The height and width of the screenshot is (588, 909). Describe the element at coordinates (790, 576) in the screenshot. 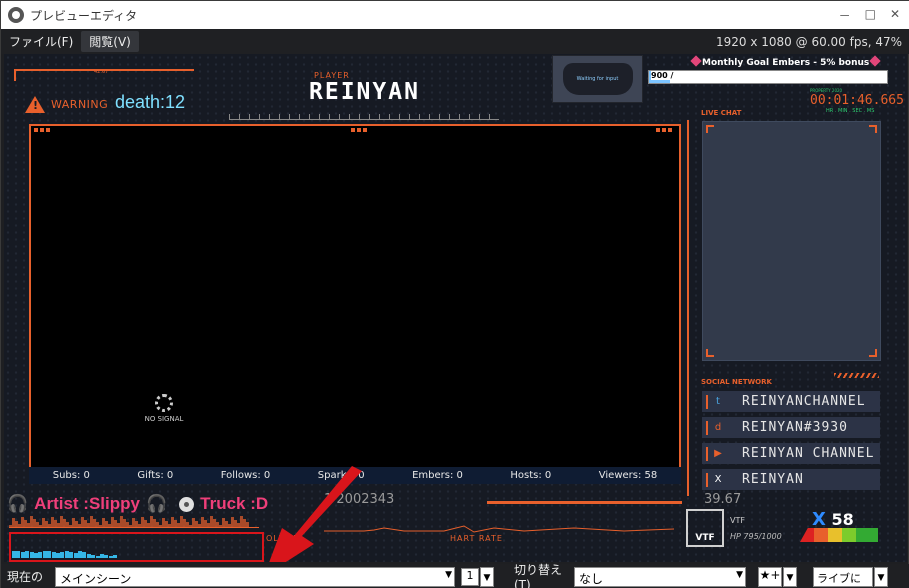

I see `favorite-dropdown: ▼` at that location.